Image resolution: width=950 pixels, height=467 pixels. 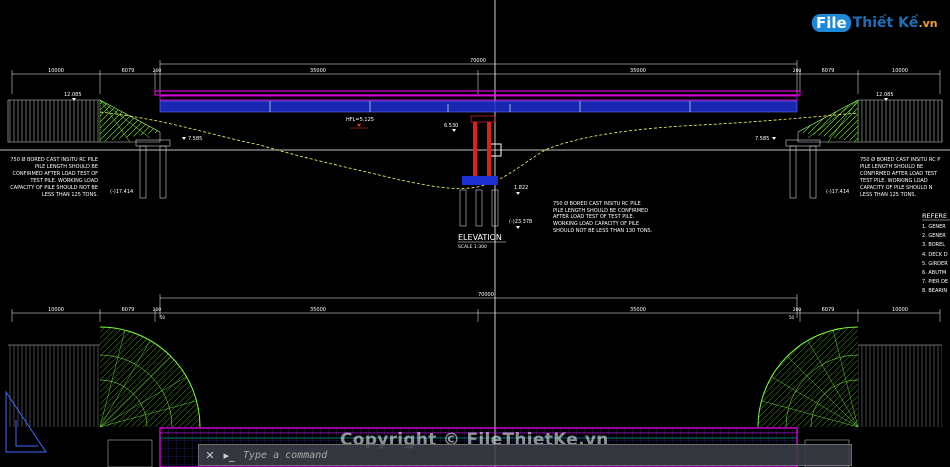 I want to click on close-icon: ✕, so click(x=210, y=455).